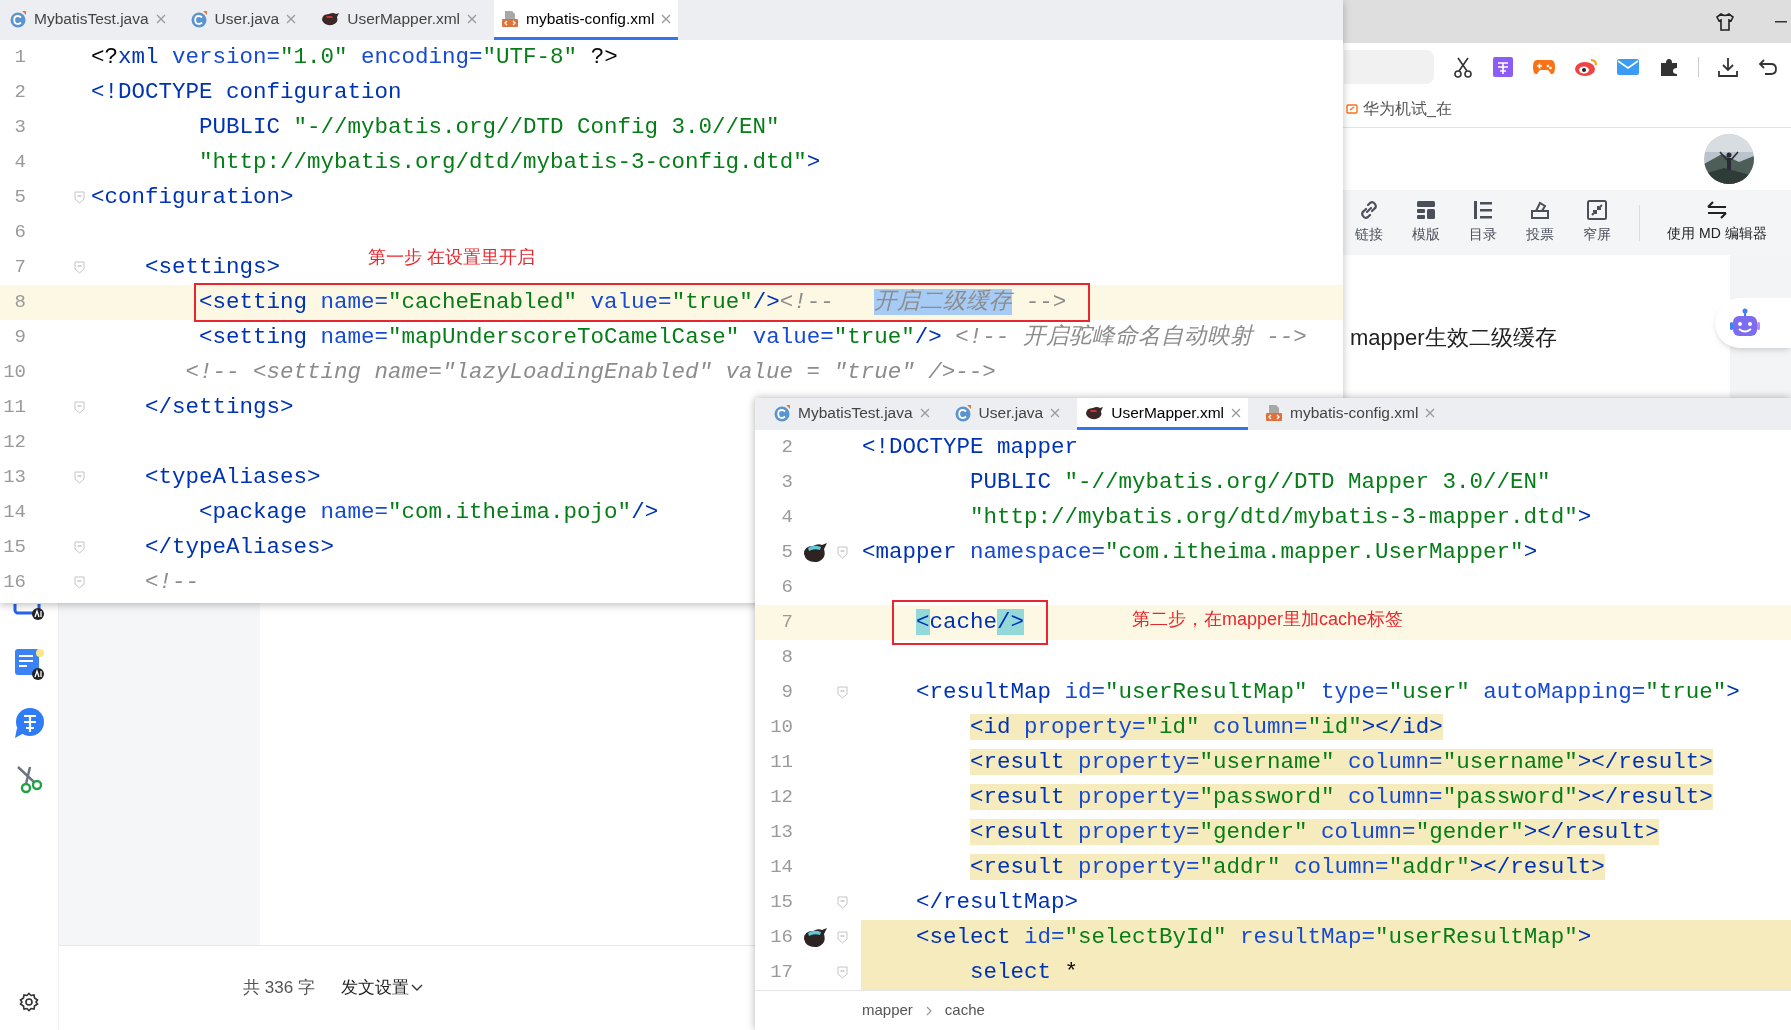  What do you see at coordinates (1369, 222) in the screenshot?
I see `toolbar-button: 链接` at bounding box center [1369, 222].